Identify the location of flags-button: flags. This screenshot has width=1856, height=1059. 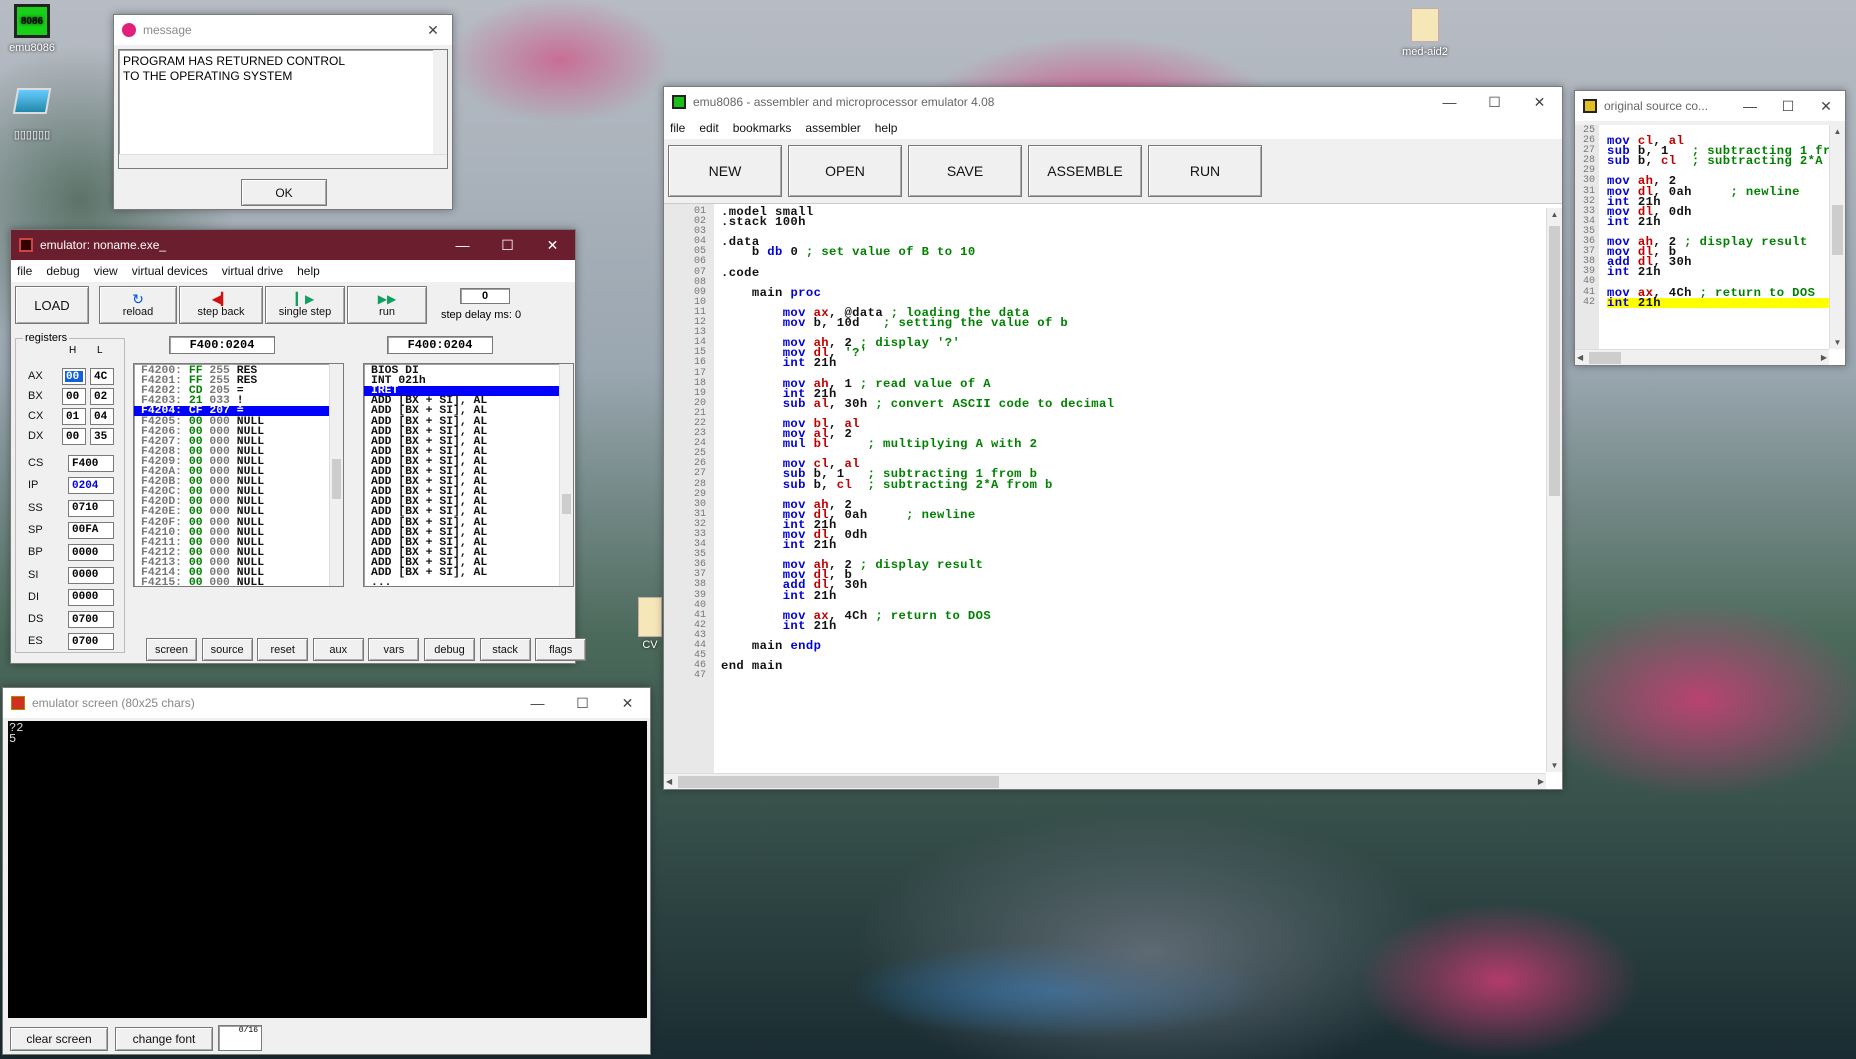
(561, 649).